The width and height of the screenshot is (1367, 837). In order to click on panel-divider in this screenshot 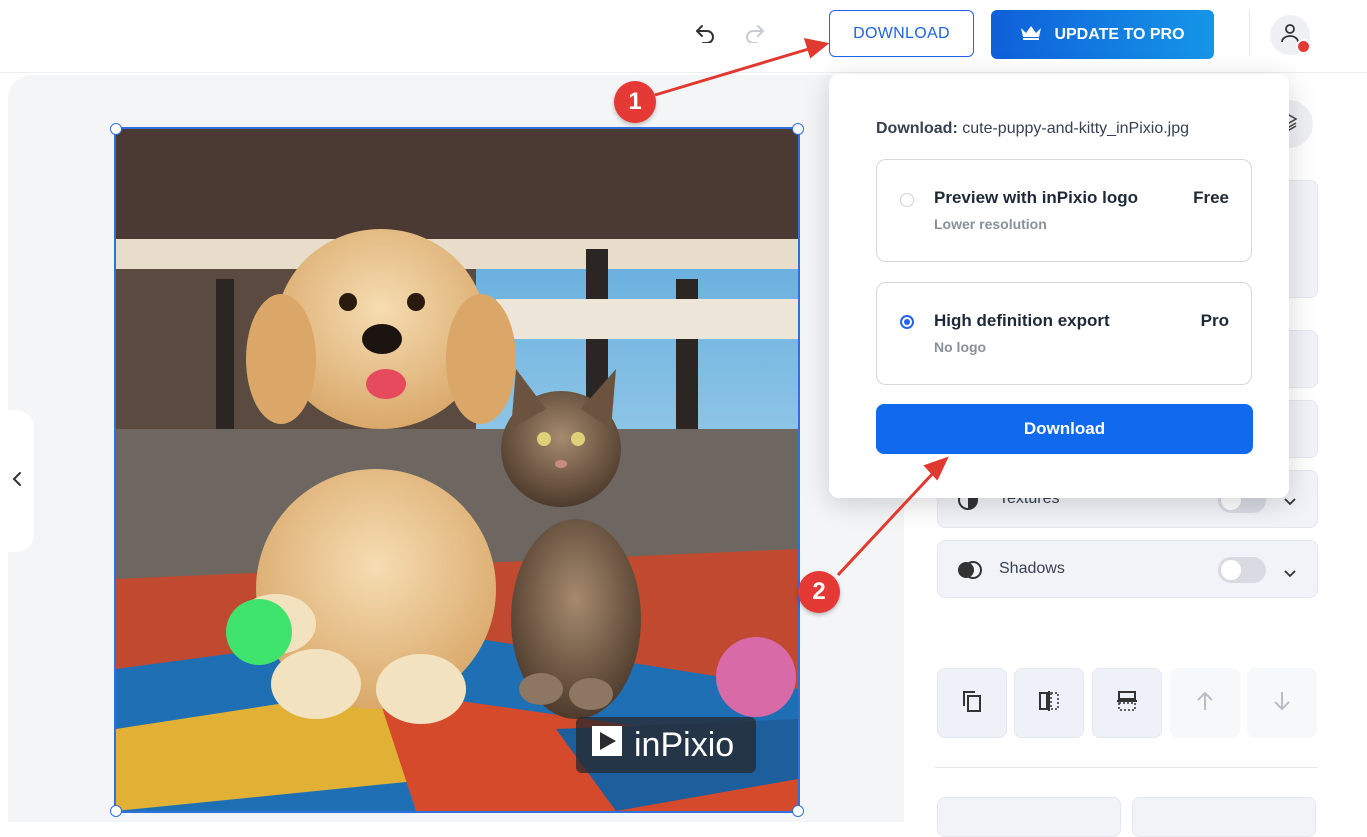, I will do `click(1126, 767)`.